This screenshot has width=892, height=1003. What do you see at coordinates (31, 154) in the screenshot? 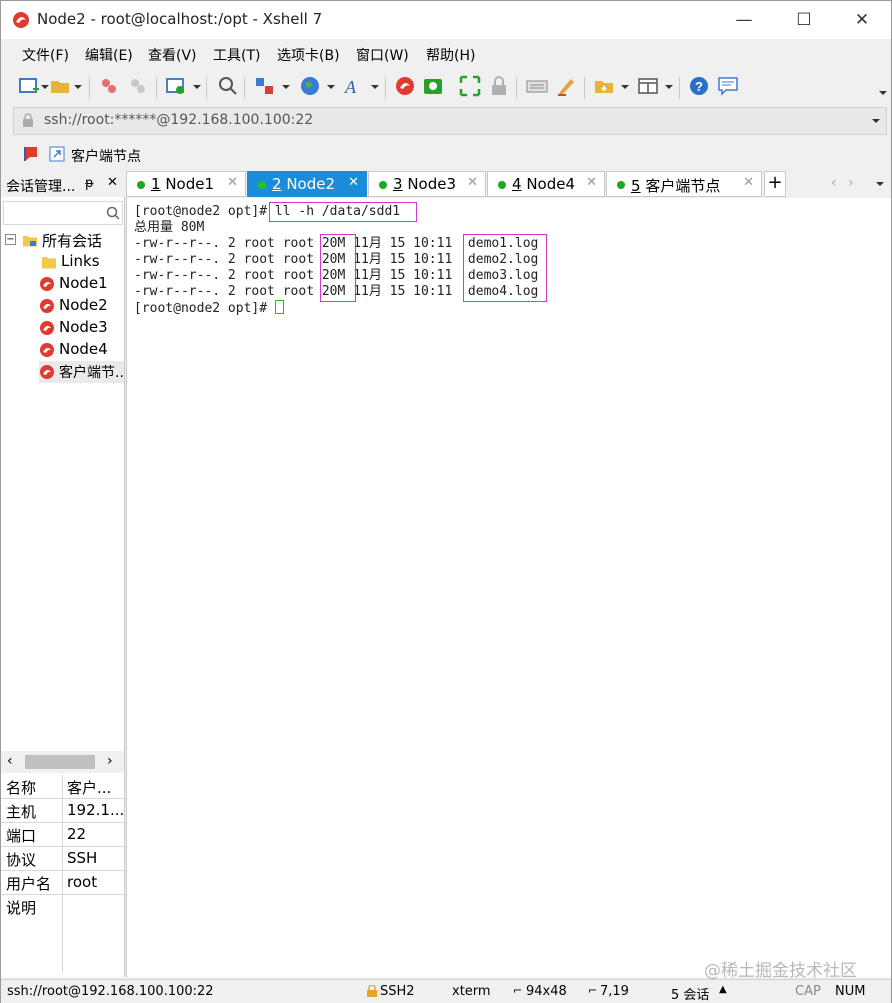
I see `bookmark-icon` at bounding box center [31, 154].